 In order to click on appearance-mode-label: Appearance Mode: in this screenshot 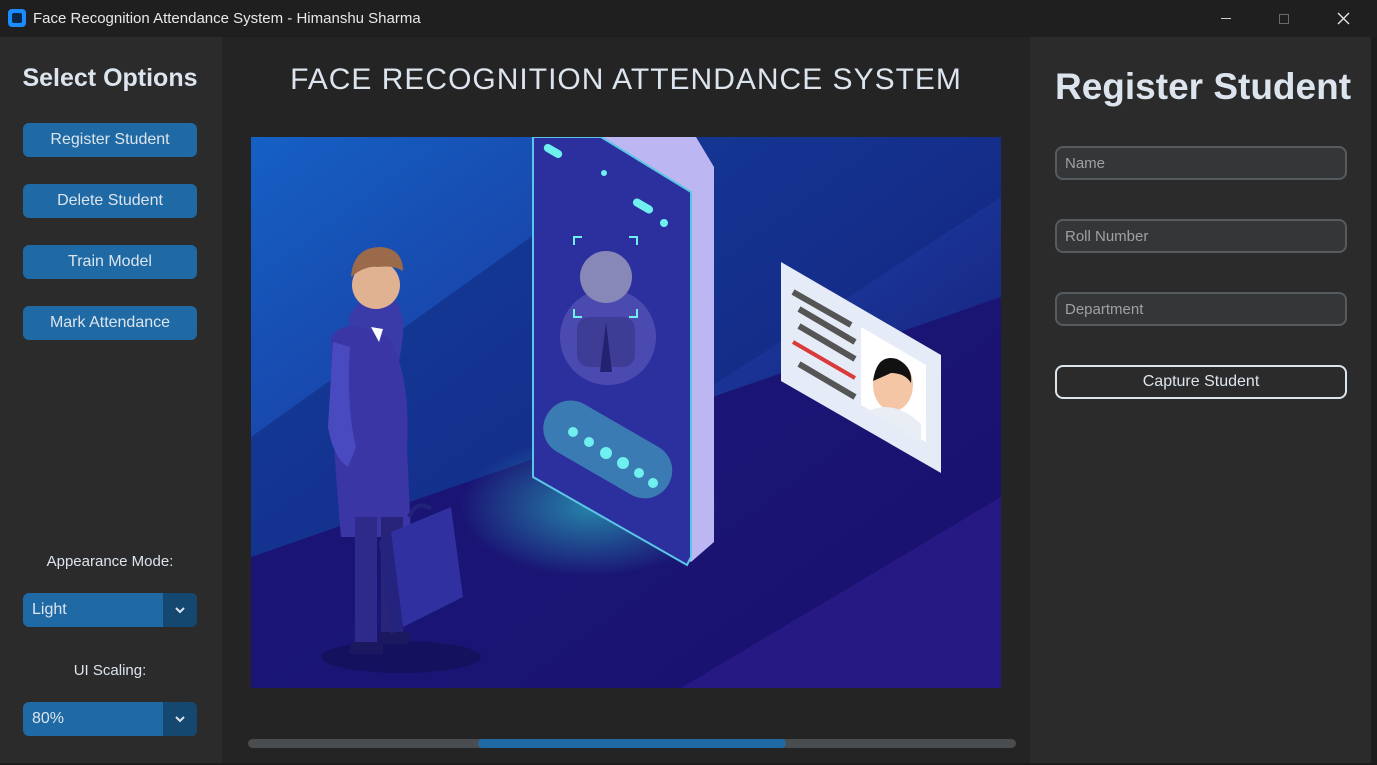, I will do `click(110, 561)`.